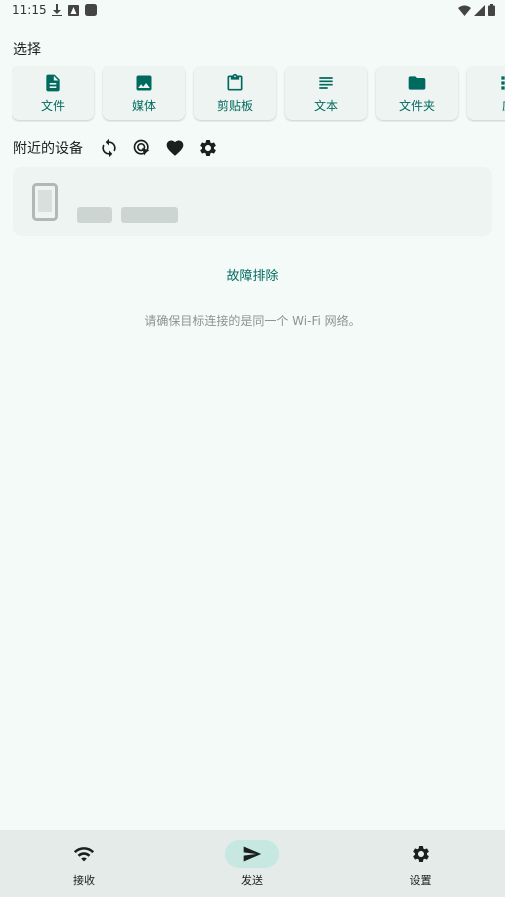 Image resolution: width=505 pixels, height=897 pixels. What do you see at coordinates (234, 105) in the screenshot?
I see `select-clipboard-label: 剪贴板` at bounding box center [234, 105].